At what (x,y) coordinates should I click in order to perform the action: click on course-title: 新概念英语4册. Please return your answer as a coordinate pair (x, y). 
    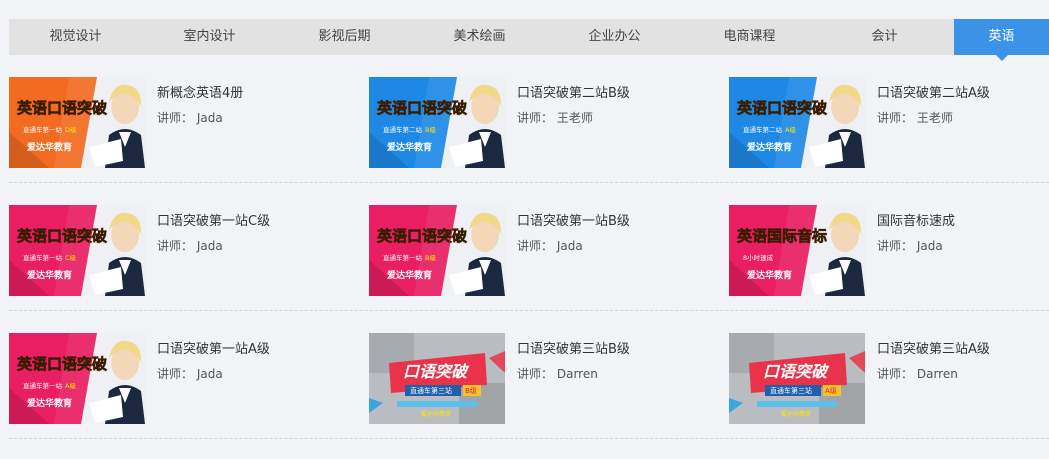
    Looking at the image, I should click on (200, 91).